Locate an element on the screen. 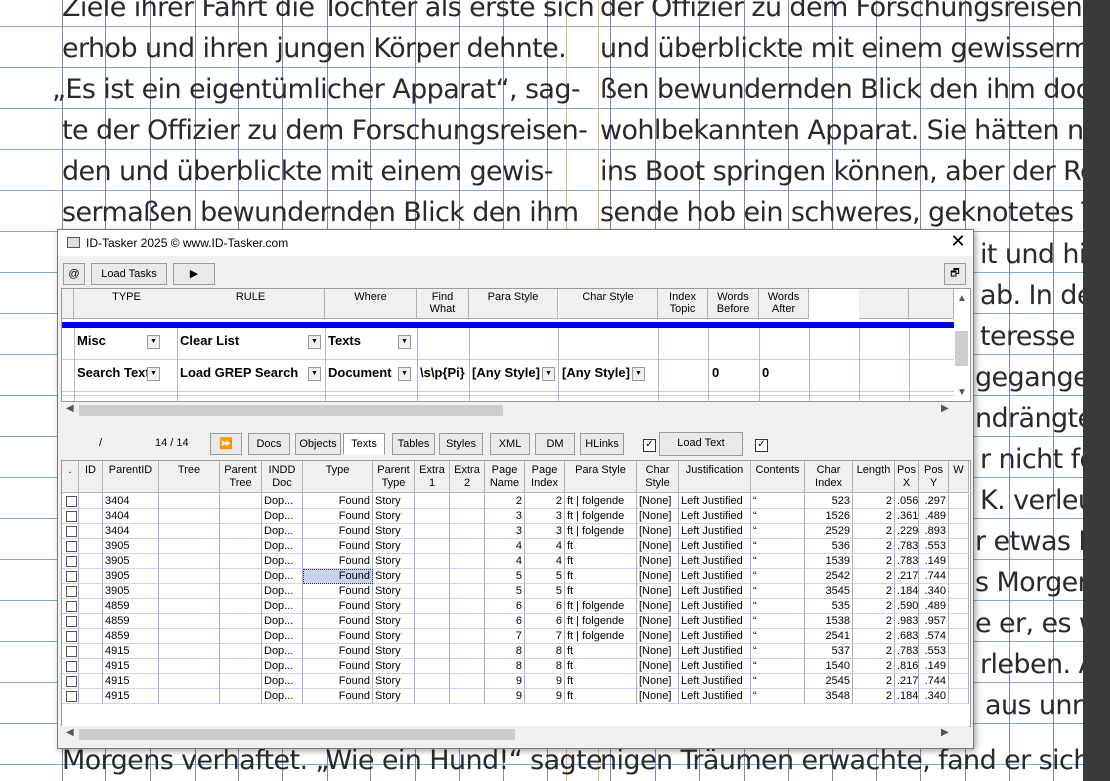  result-cell-posx: .184 is located at coordinates (907, 591).